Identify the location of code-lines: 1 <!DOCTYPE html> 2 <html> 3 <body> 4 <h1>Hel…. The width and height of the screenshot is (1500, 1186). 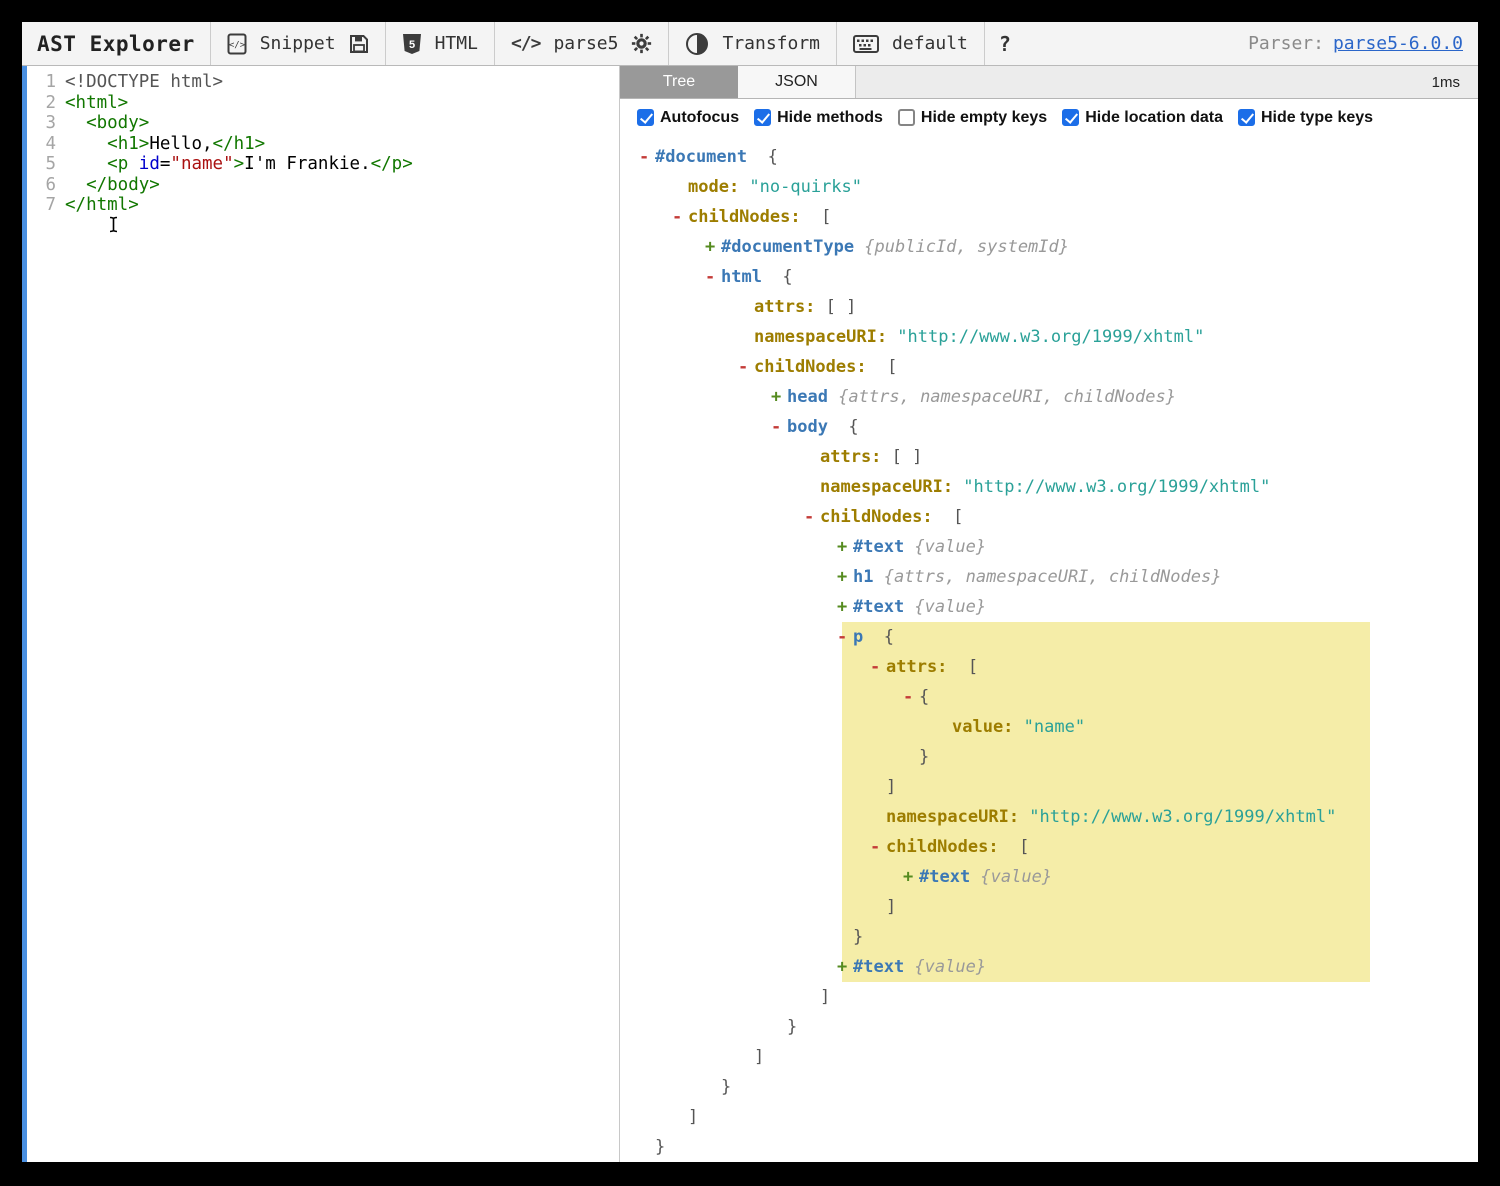
(324, 144).